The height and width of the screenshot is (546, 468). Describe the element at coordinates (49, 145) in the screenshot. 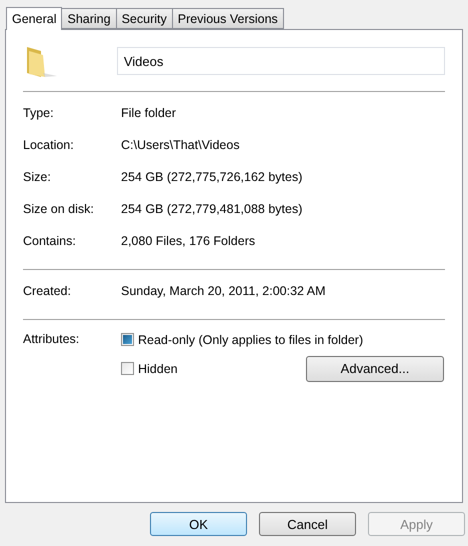

I see `property-label: Location:` at that location.